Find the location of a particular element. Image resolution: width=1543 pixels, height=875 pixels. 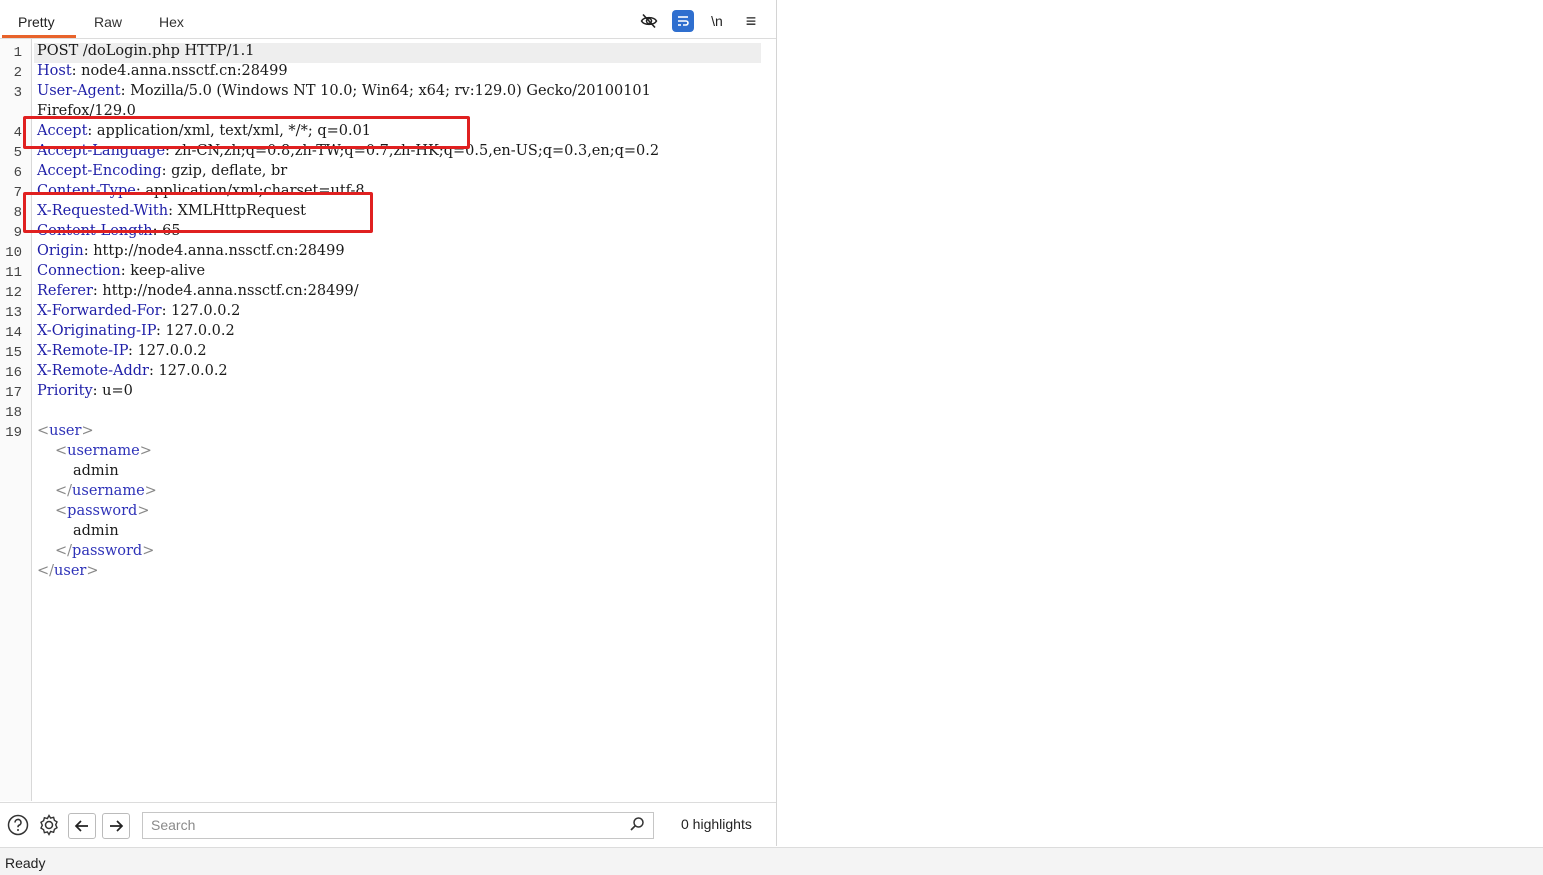

line-number: 8 is located at coordinates (17, 213).